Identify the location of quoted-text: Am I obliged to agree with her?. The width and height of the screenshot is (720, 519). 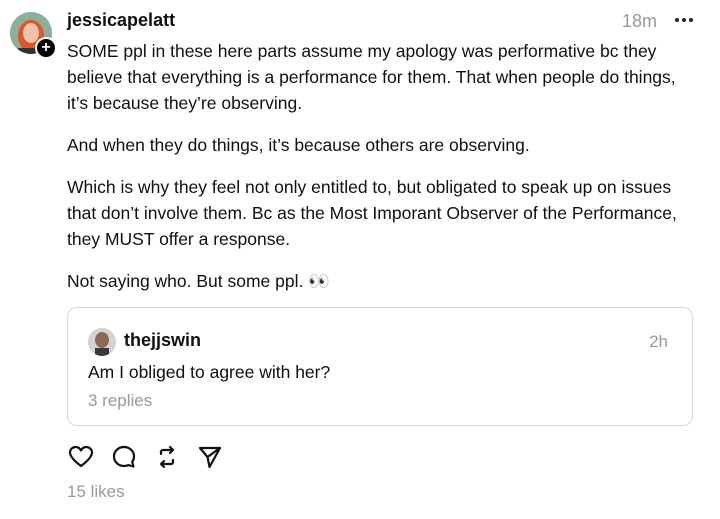
(209, 372).